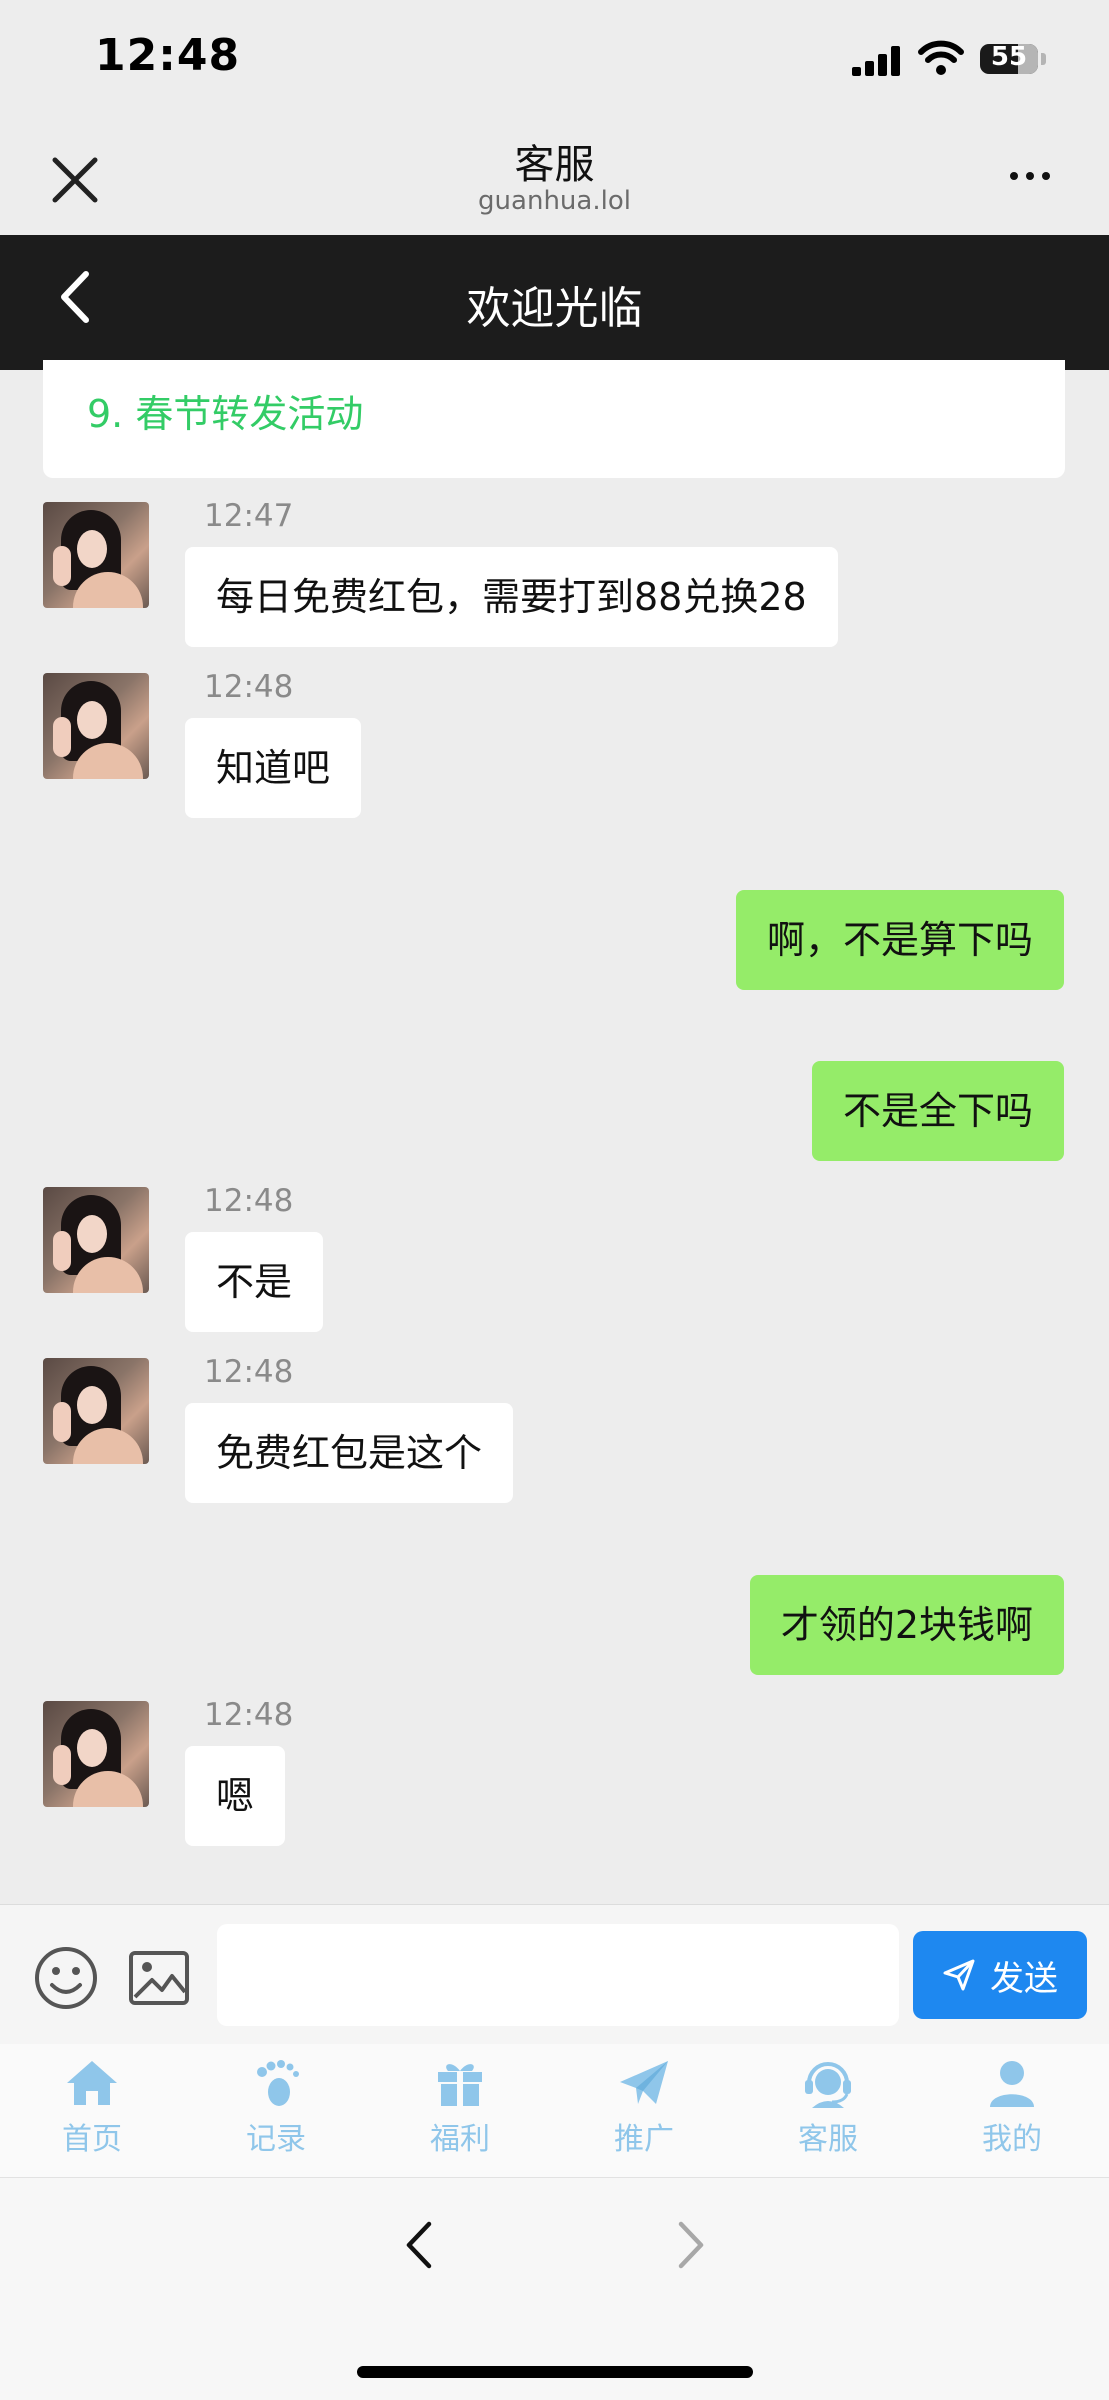  Describe the element at coordinates (420, 2245) in the screenshot. I see `browser-back-icon` at that location.